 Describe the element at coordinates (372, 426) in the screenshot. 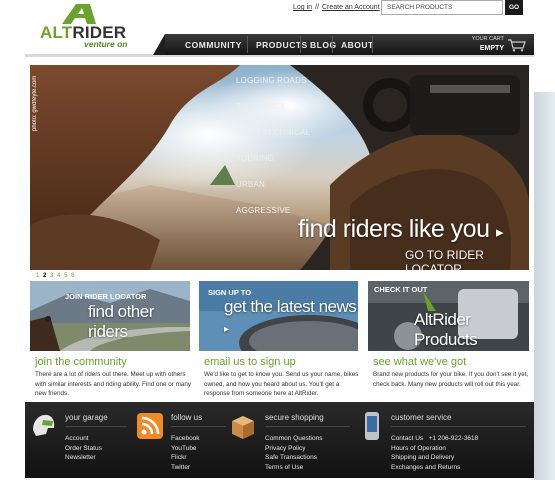

I see `phone-icon` at that location.